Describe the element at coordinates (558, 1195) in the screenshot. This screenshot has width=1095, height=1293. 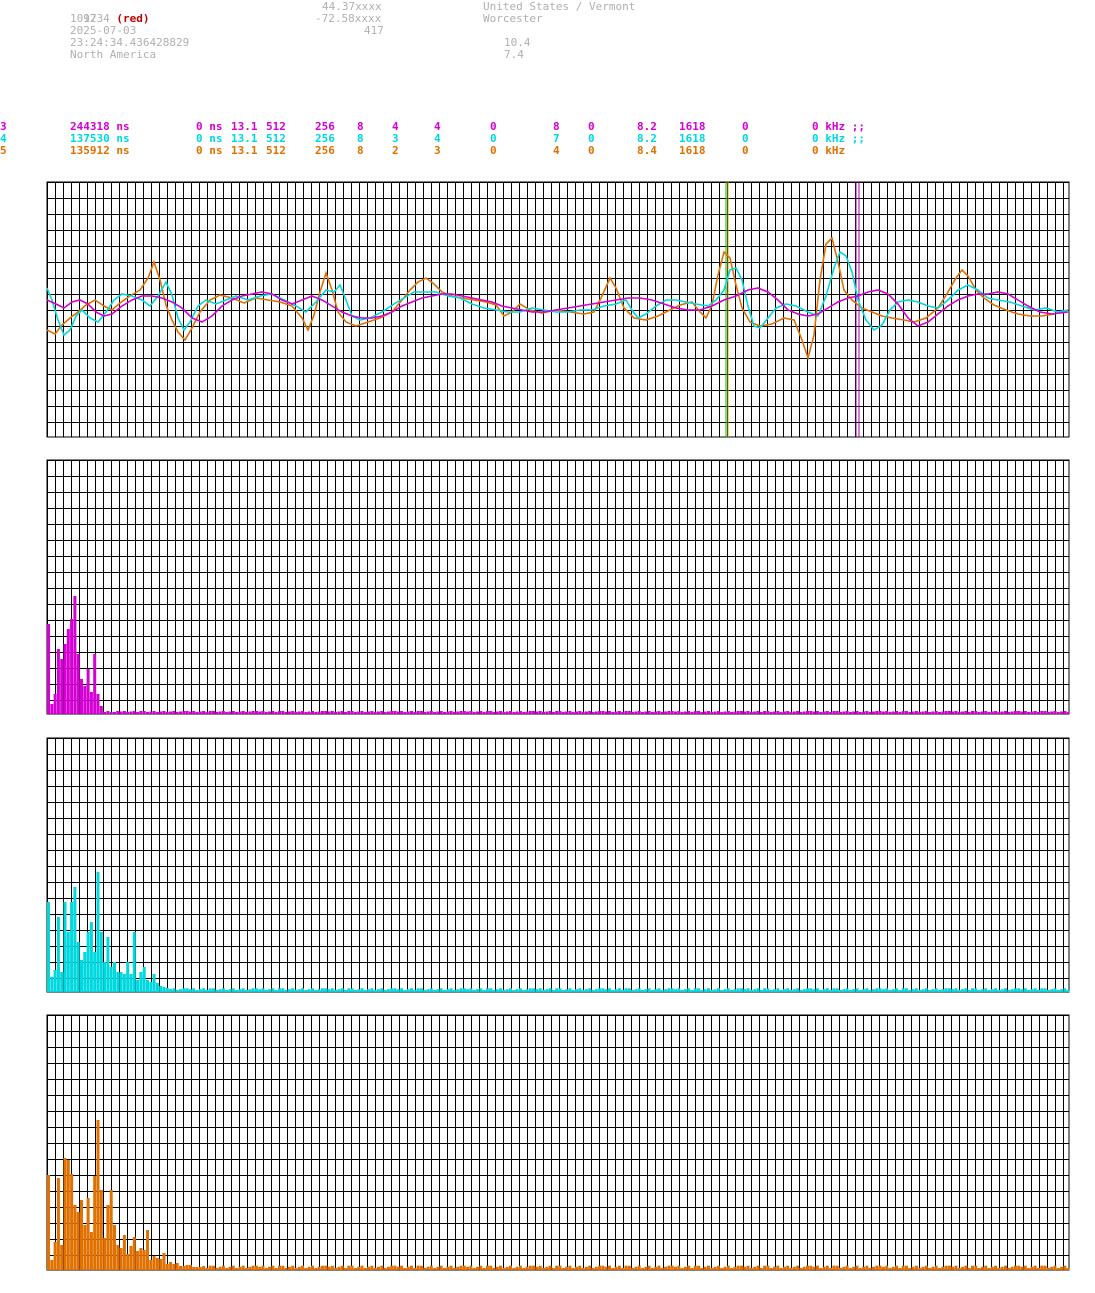
I see `spectrum-bars-orange` at that location.